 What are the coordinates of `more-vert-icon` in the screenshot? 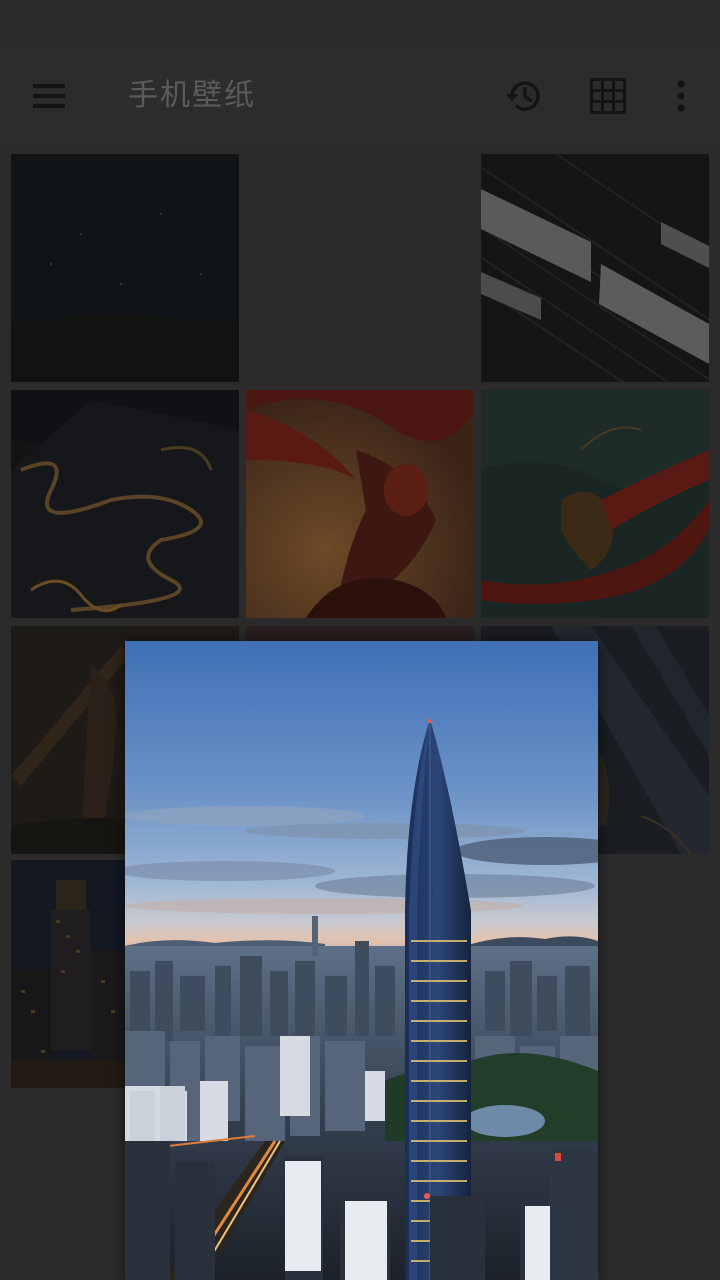 It's located at (681, 96).